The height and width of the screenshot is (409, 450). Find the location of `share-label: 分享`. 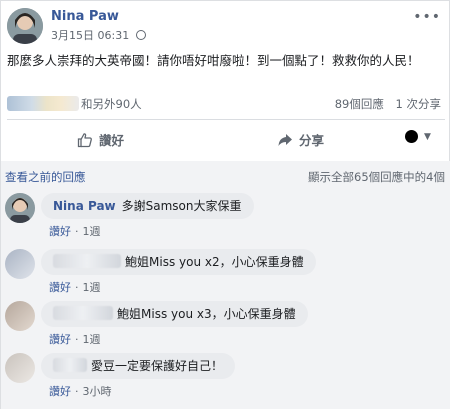

share-label: 分享 is located at coordinates (312, 140).